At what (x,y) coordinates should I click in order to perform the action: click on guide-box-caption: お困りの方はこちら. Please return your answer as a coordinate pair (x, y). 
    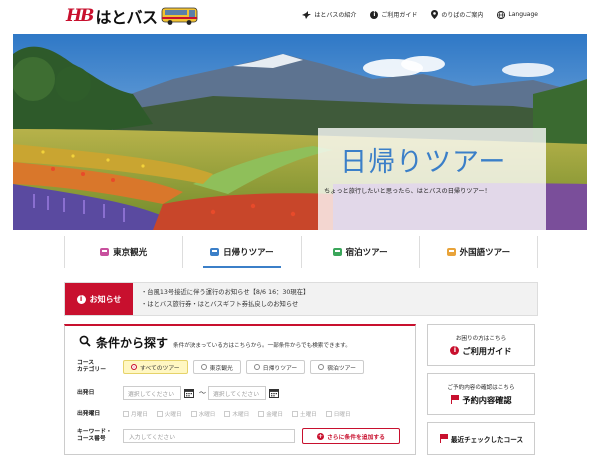
    Looking at the image, I should click on (481, 338).